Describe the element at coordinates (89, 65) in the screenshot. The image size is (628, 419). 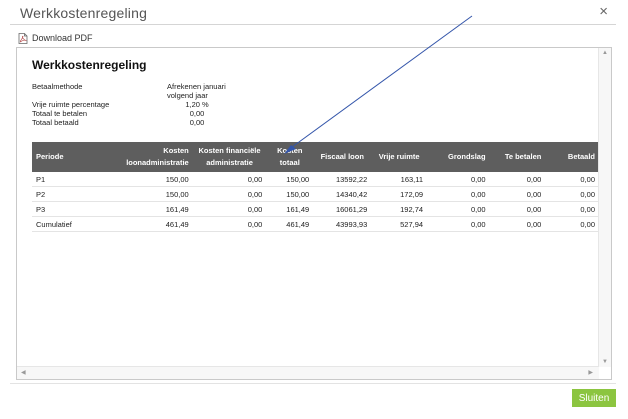
I see `report-title: Werkkostenregeling` at that location.